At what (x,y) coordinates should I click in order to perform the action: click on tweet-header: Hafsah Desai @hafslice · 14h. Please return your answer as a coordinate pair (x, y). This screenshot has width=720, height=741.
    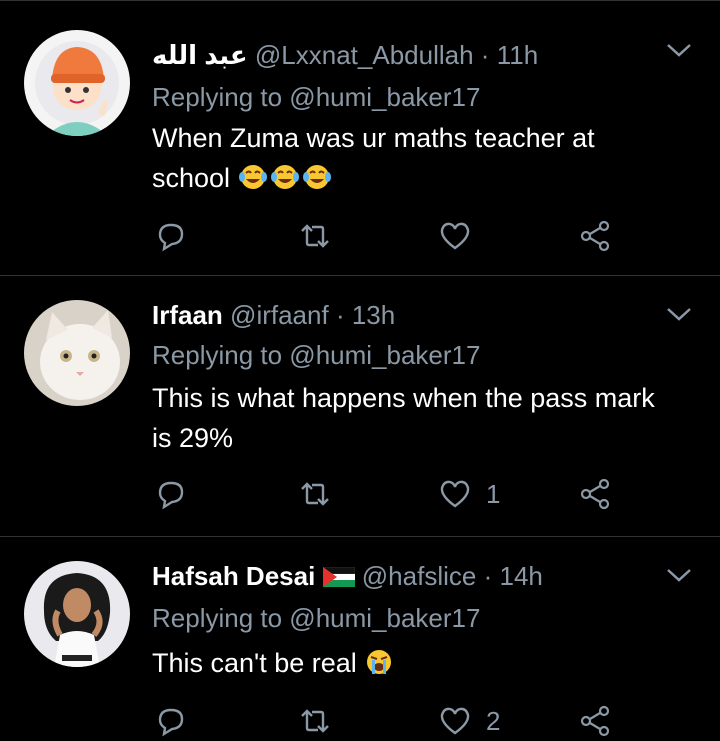
    Looking at the image, I should click on (347, 576).